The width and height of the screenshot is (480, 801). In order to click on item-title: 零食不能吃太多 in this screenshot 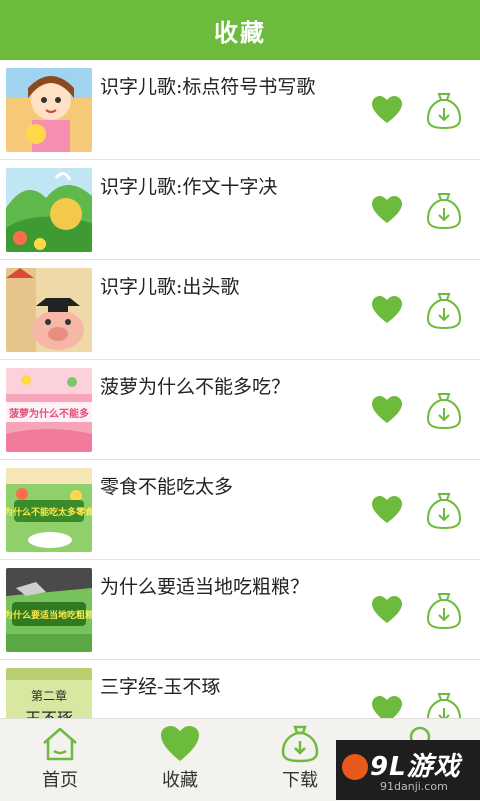, I will do `click(167, 487)`.